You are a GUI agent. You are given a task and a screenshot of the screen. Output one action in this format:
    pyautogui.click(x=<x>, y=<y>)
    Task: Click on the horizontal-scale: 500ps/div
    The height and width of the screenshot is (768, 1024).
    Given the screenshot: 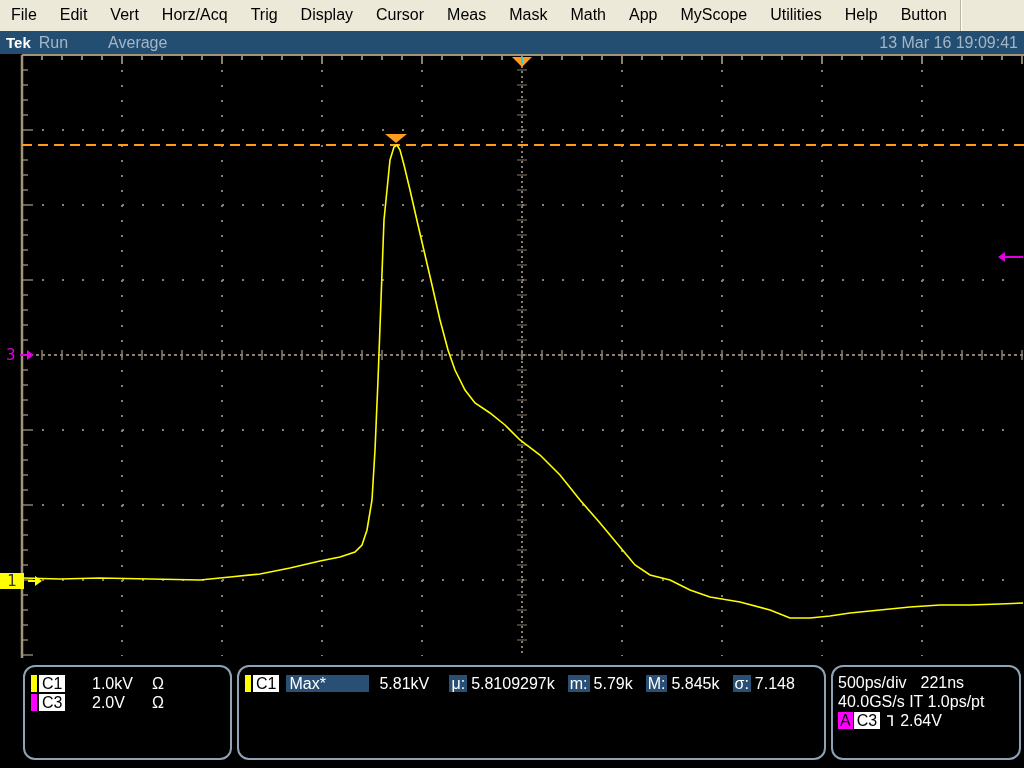 What is the action you would take?
    pyautogui.click(x=872, y=682)
    